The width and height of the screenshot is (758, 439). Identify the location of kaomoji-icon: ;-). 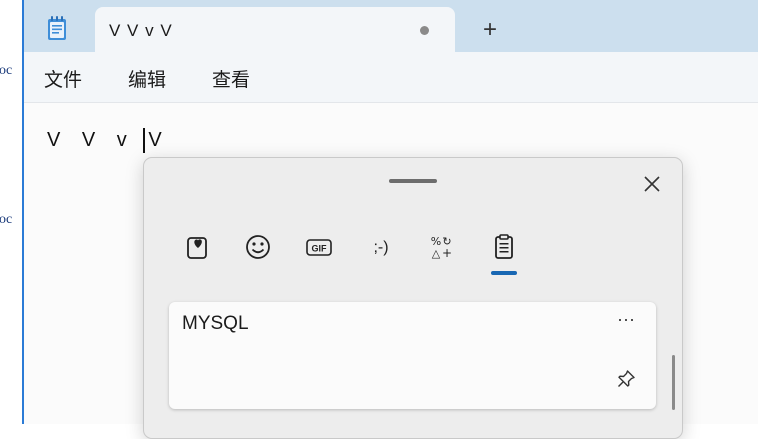
(380, 247).